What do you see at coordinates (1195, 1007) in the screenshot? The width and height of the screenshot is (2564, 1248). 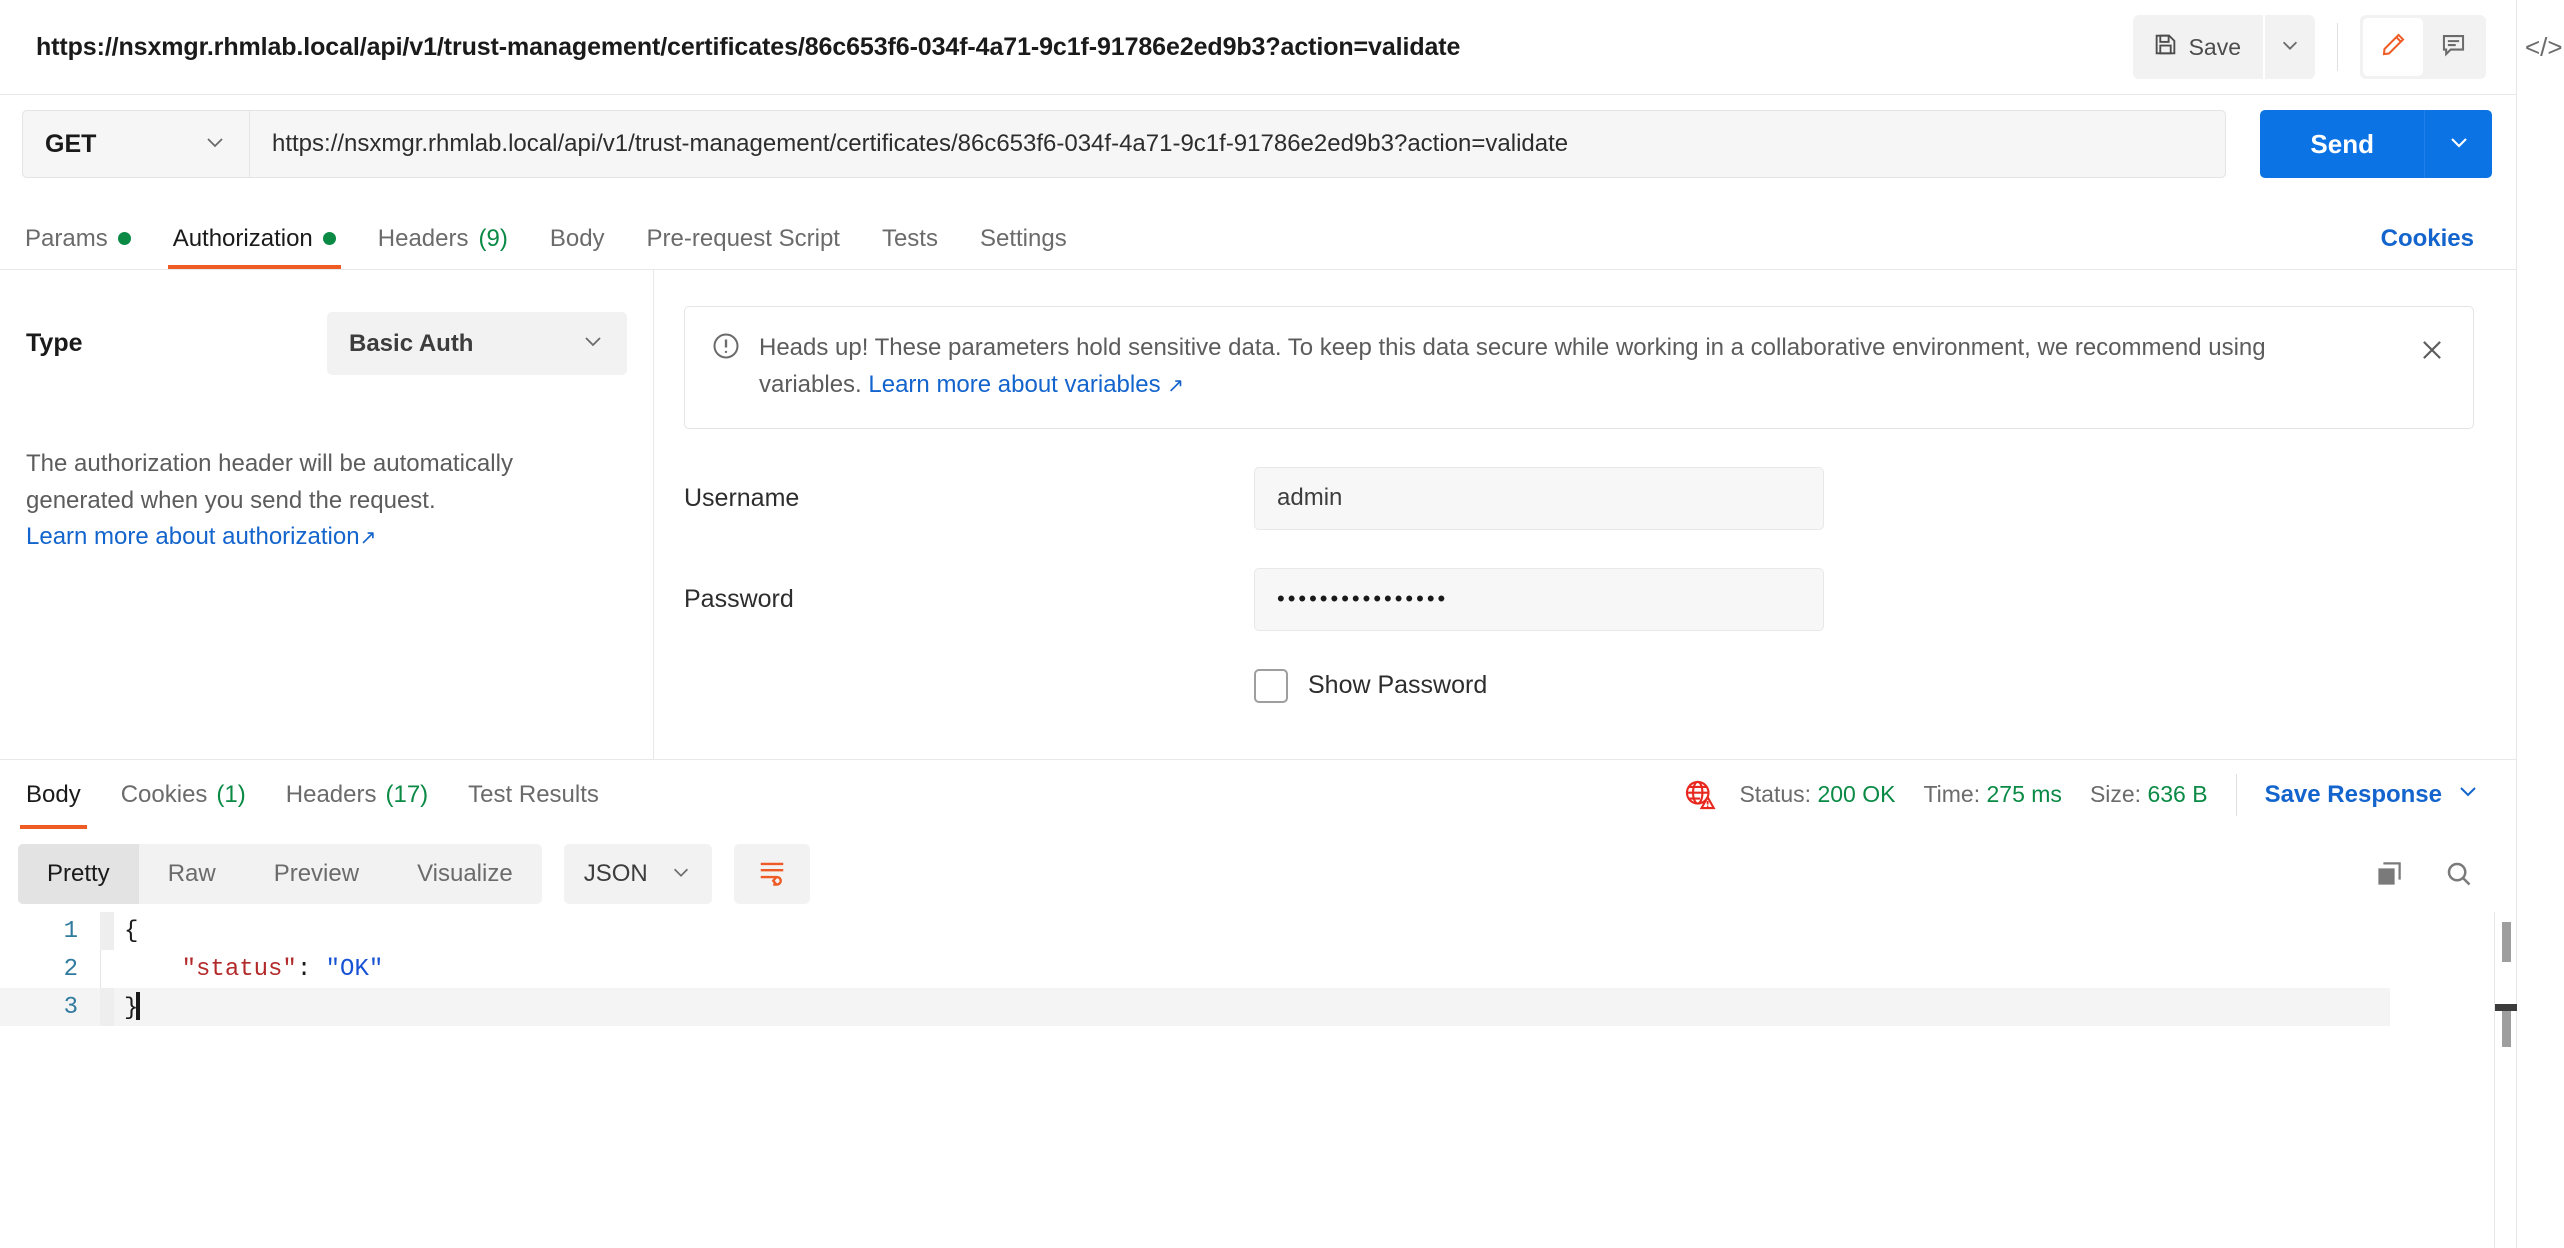 I see `code-line: 3 }` at bounding box center [1195, 1007].